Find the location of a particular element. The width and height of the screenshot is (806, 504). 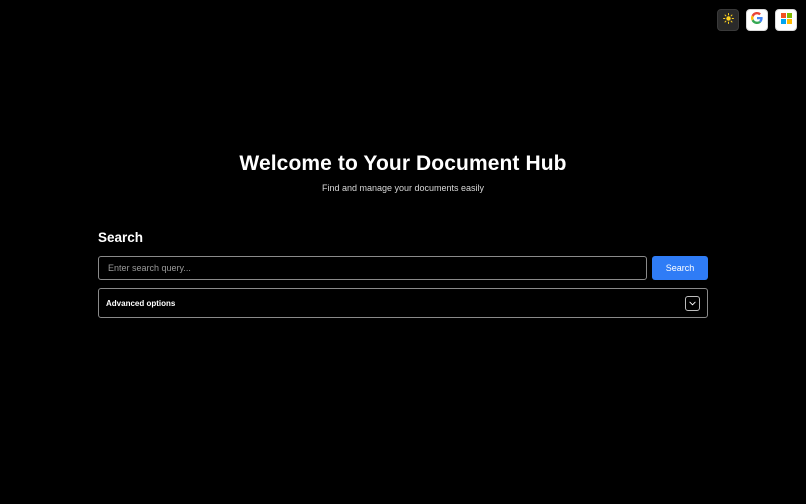

sun-icon is located at coordinates (728, 20).